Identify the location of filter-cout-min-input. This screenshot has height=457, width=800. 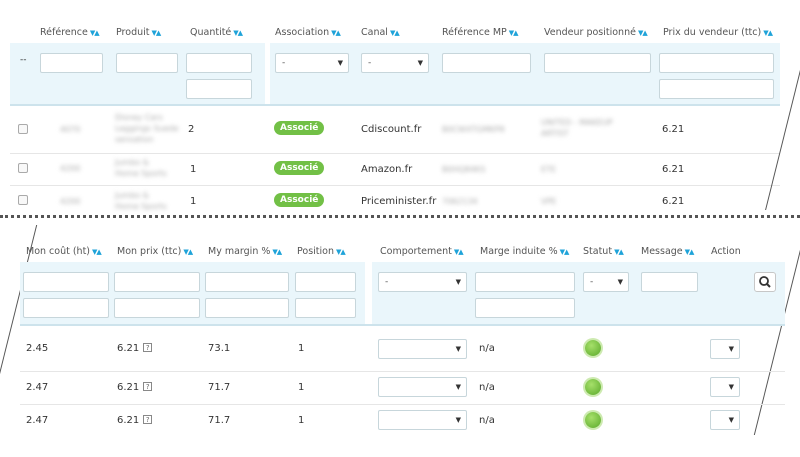
(66, 282).